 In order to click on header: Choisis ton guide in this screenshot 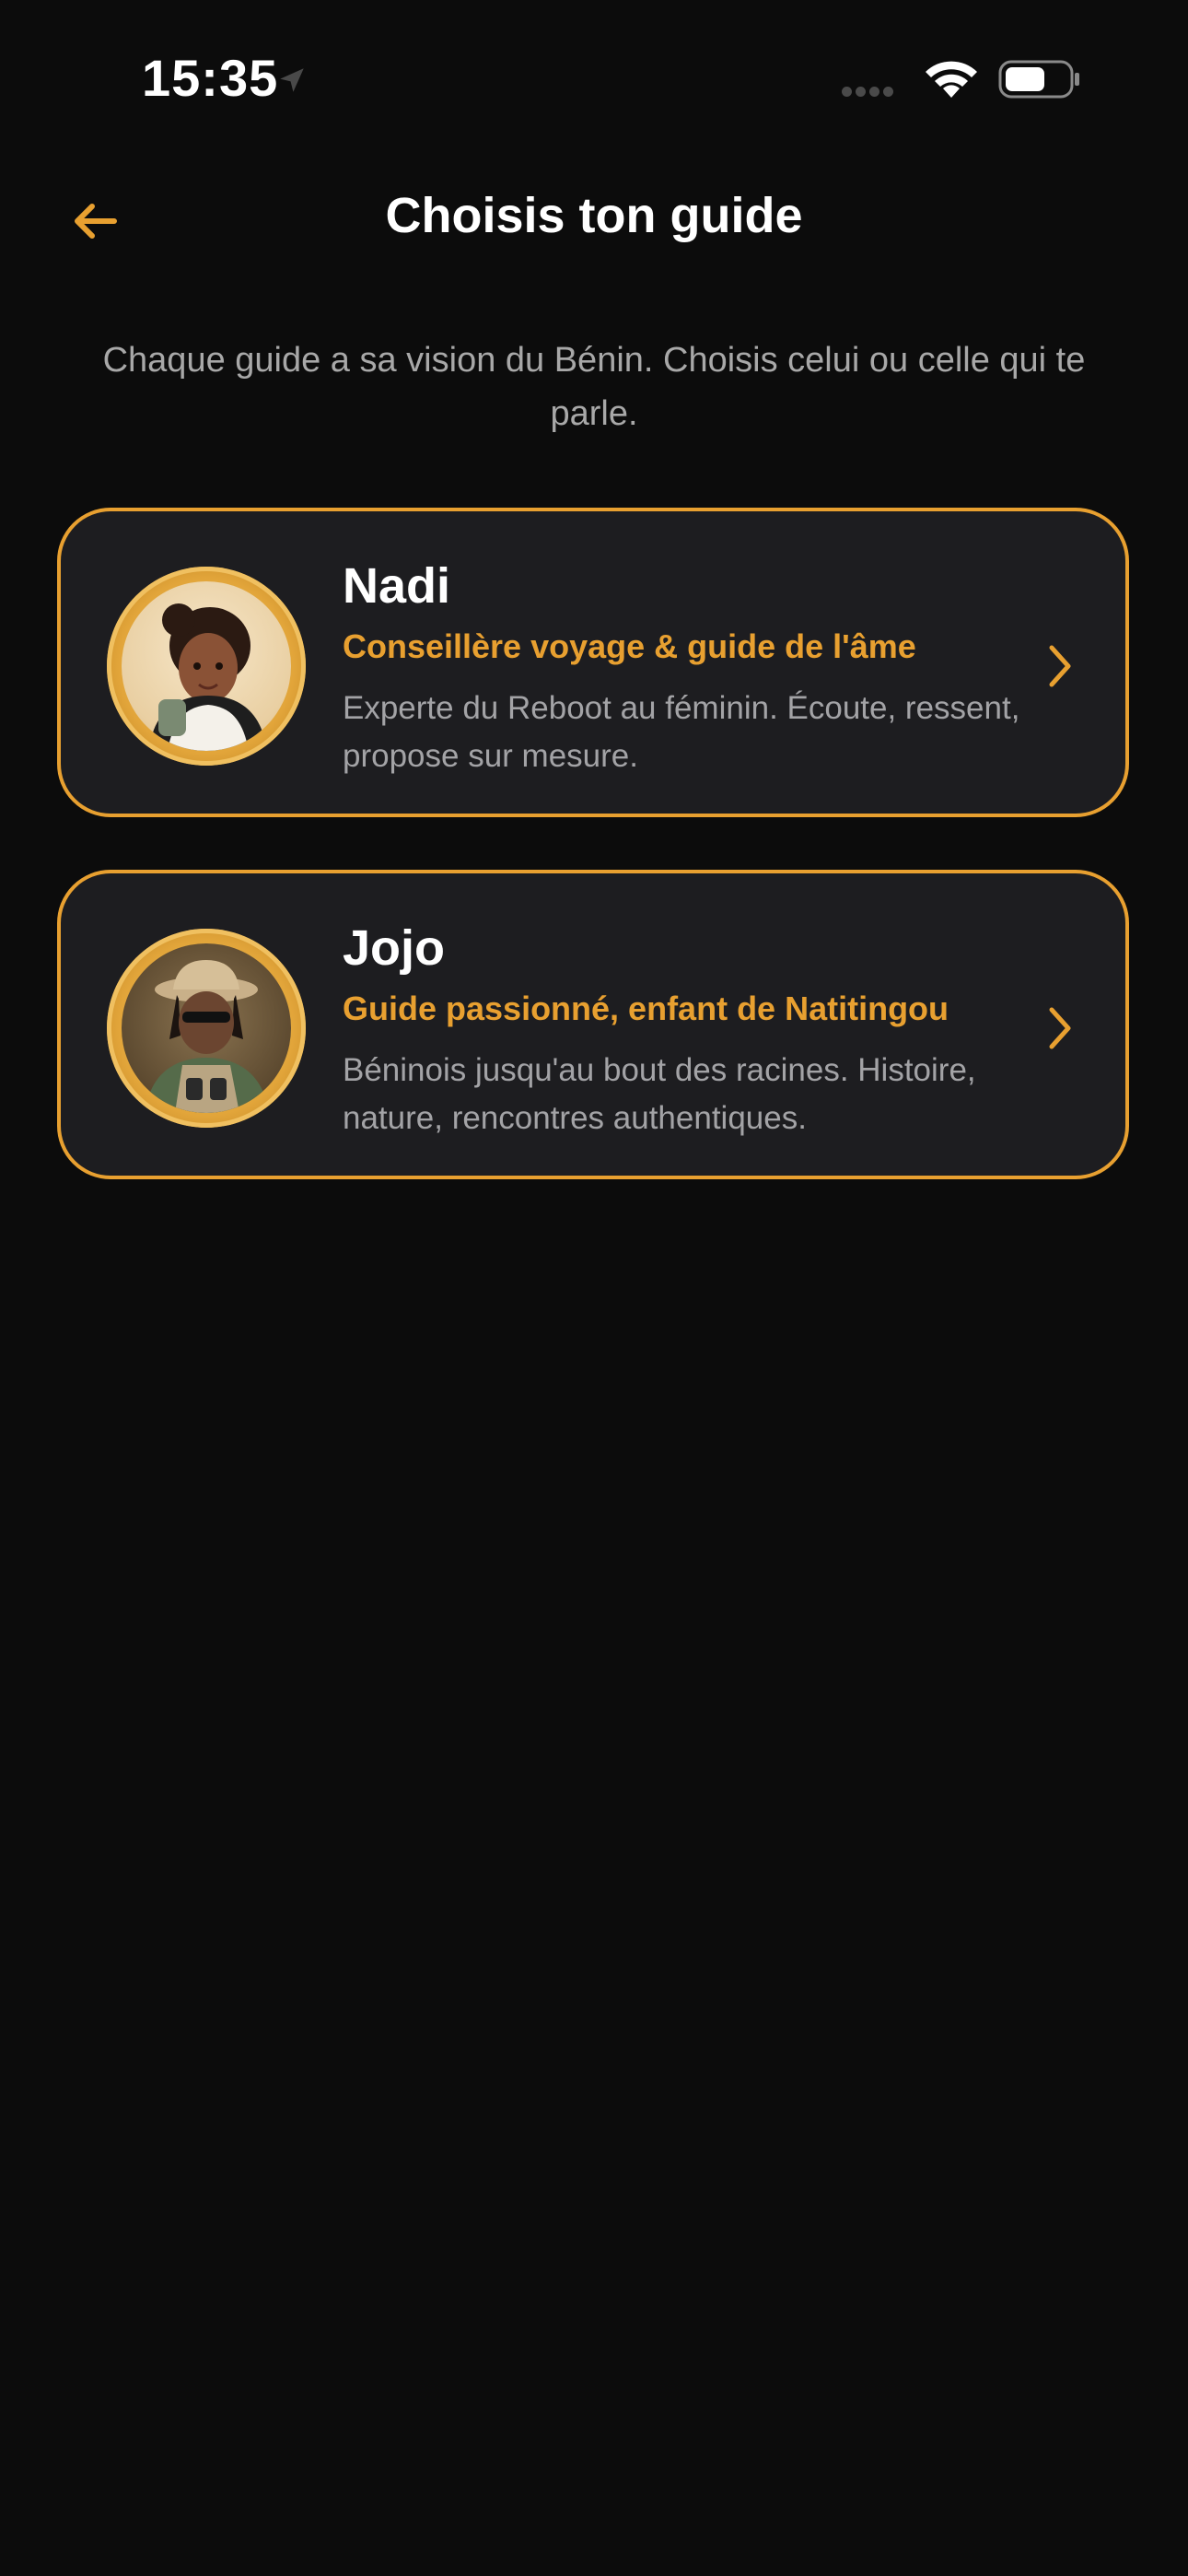, I will do `click(594, 221)`.